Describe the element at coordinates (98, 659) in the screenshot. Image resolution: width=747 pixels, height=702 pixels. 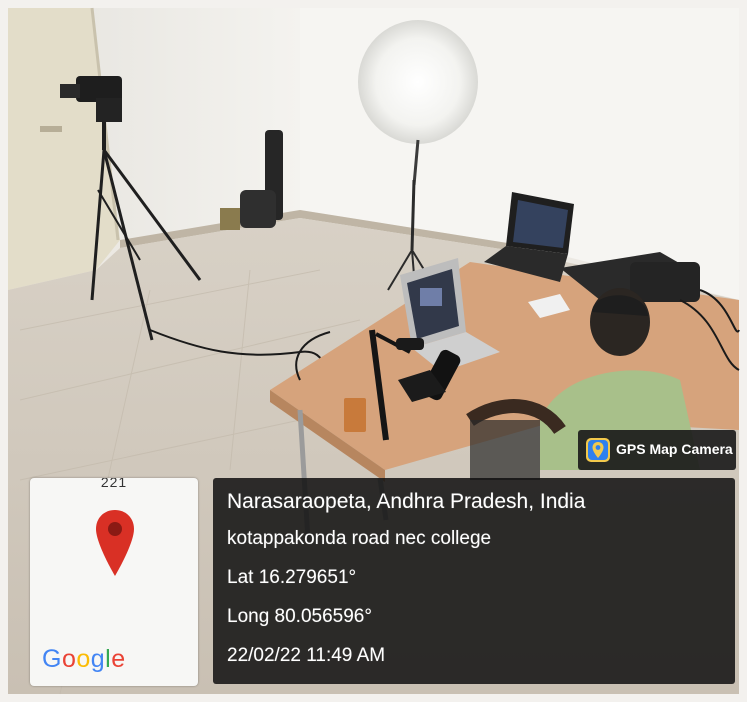
I see `google-logo-letter: g` at that location.